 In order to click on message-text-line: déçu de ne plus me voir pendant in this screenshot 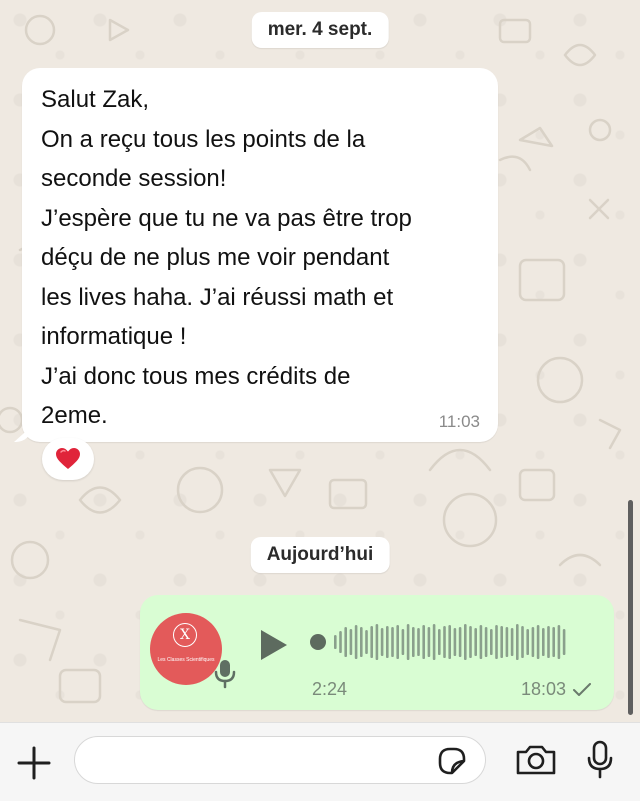, I will do `click(215, 257)`.